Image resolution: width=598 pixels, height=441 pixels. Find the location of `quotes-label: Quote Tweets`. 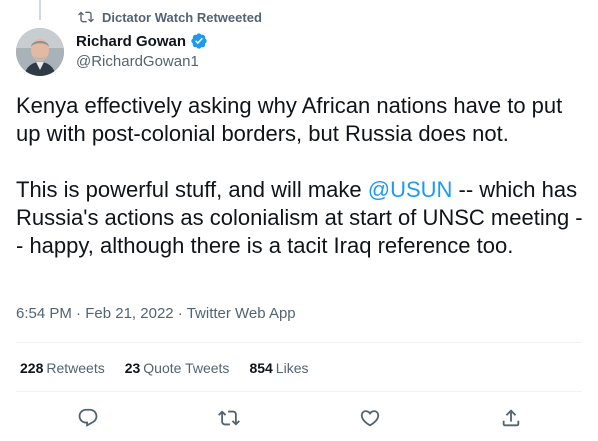

quotes-label: Quote Tweets is located at coordinates (186, 368).